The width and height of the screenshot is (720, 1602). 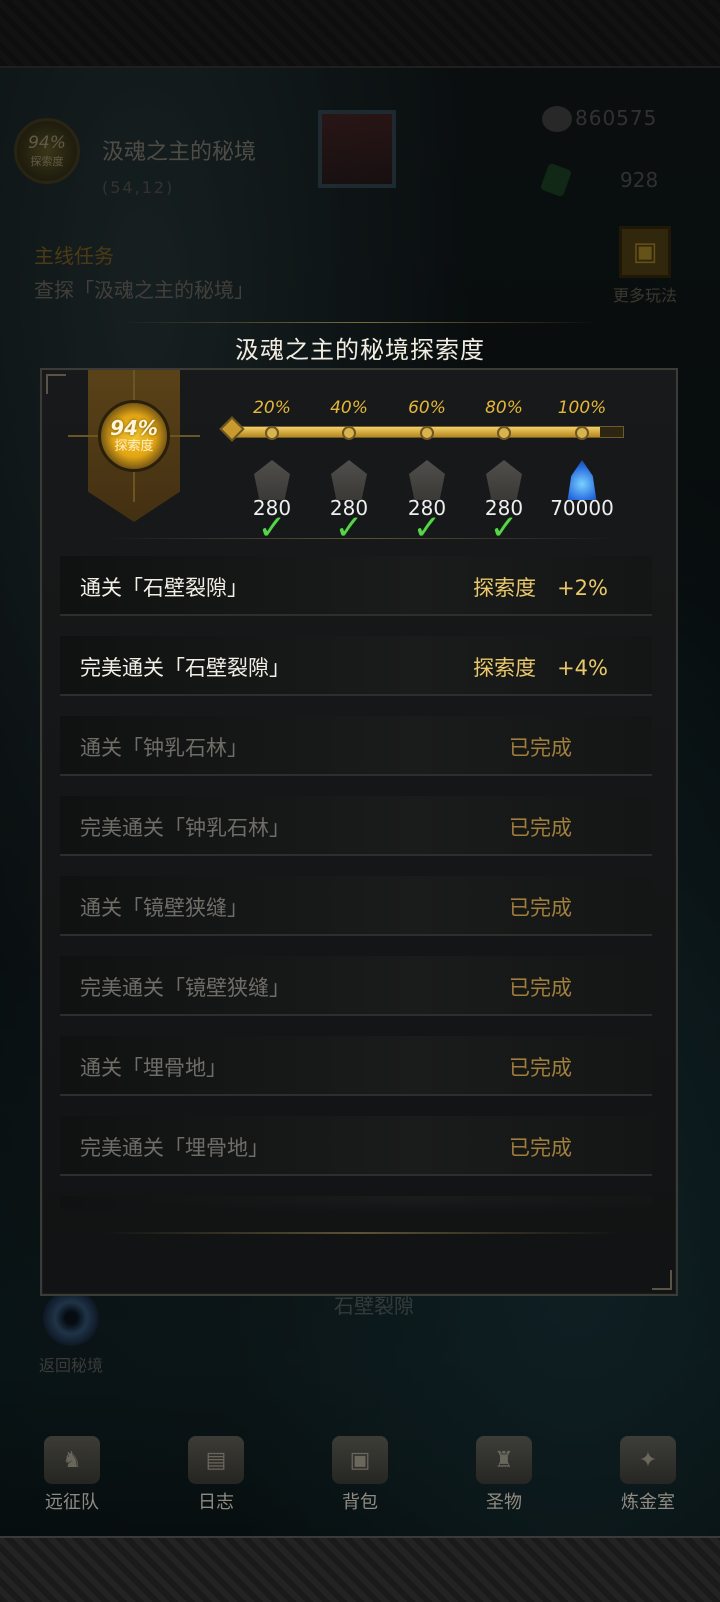 What do you see at coordinates (185, 828) in the screenshot?
I see `task-name: 完美通关「钟乳石林」` at bounding box center [185, 828].